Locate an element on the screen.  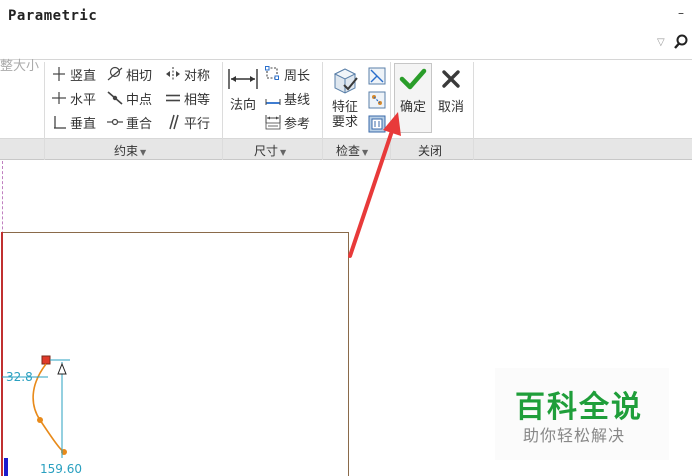
dimension-reference-button: 参考 is located at coordinates (287, 122).